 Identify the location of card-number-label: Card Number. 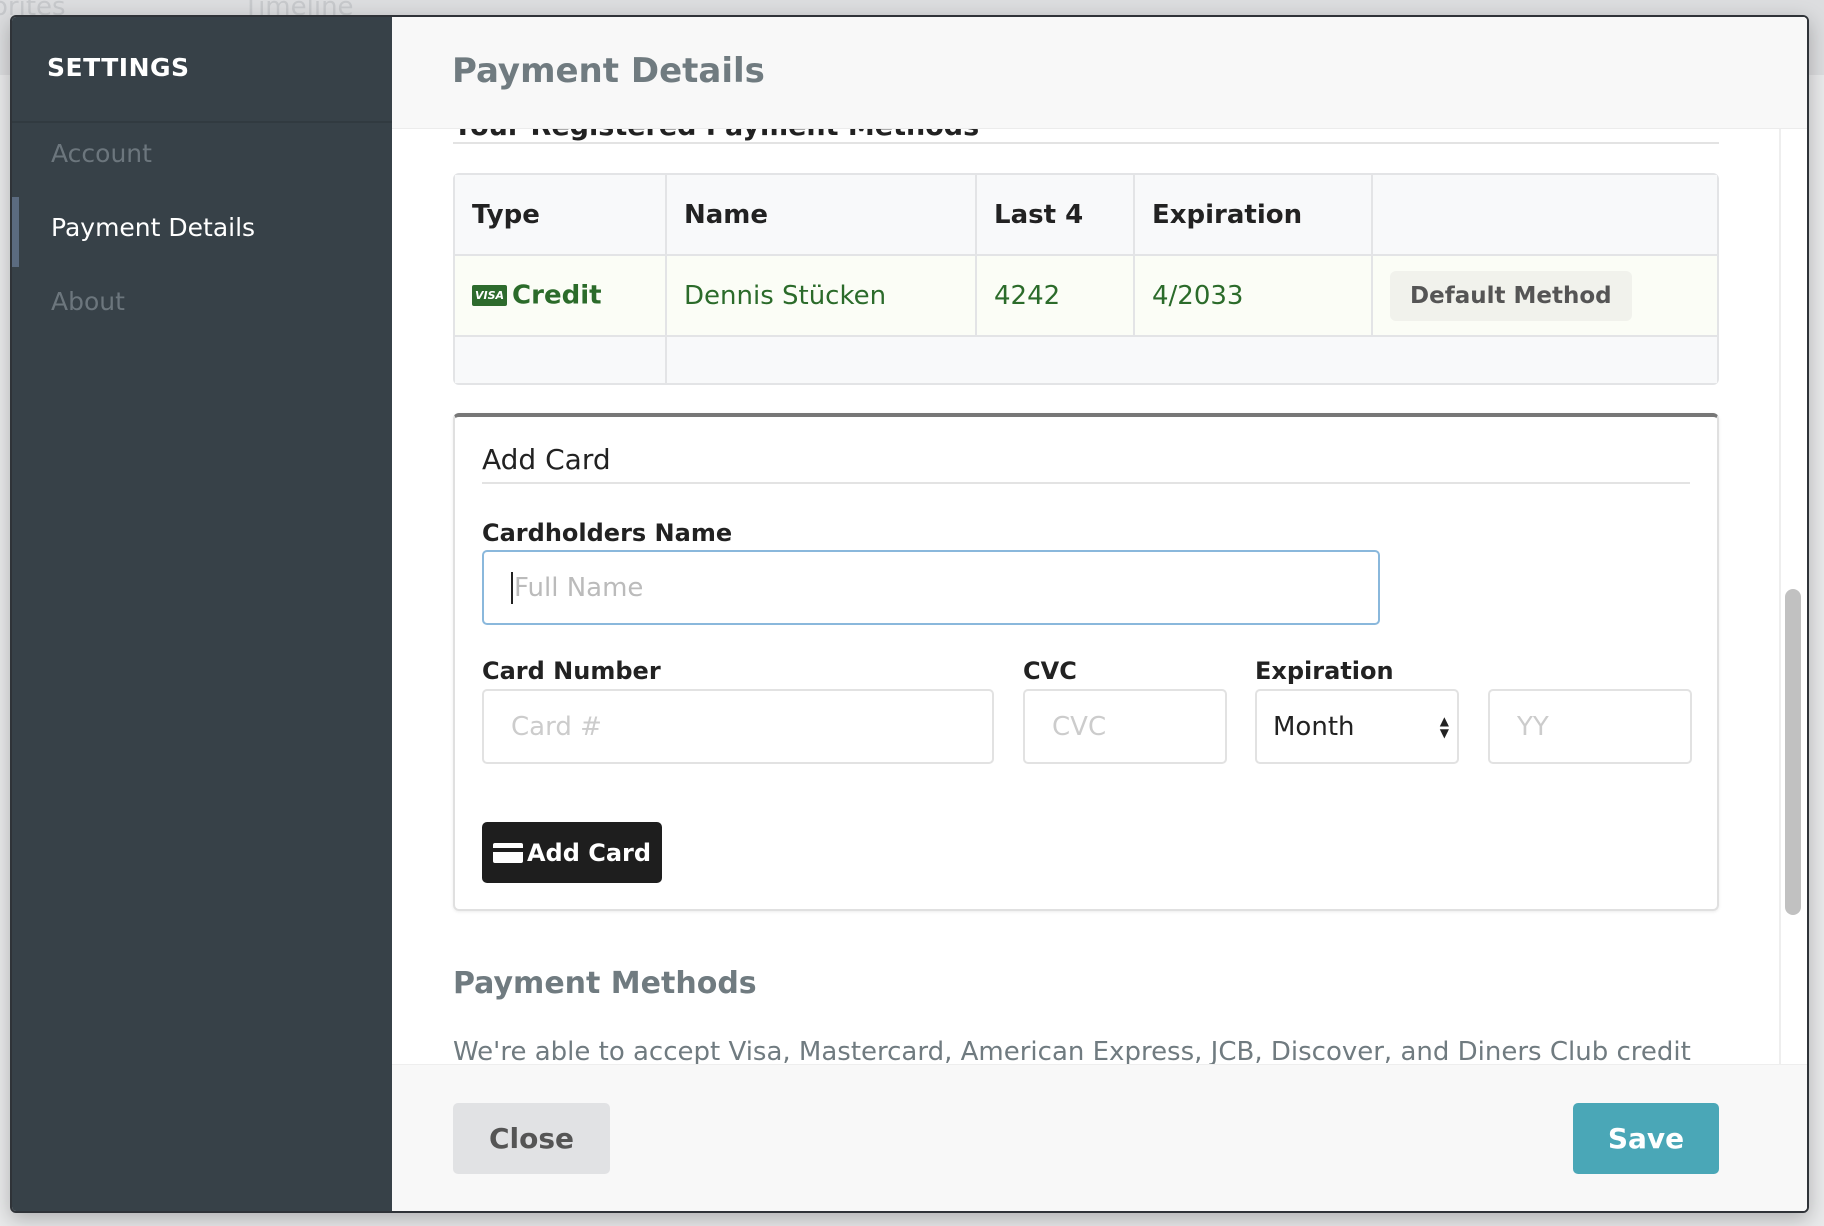
(571, 671).